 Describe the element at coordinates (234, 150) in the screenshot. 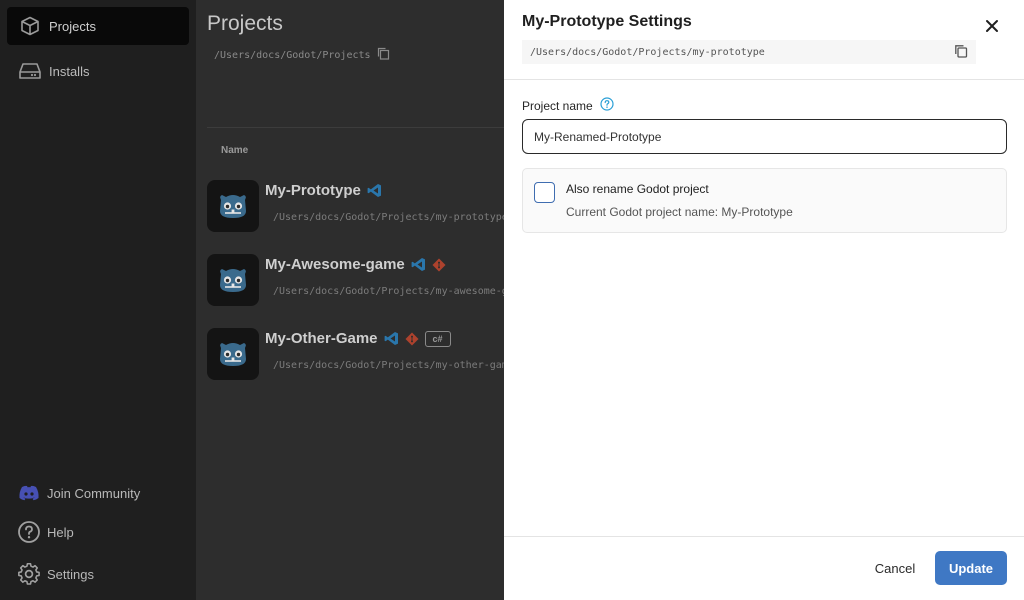

I see `column-header-name: Name` at that location.